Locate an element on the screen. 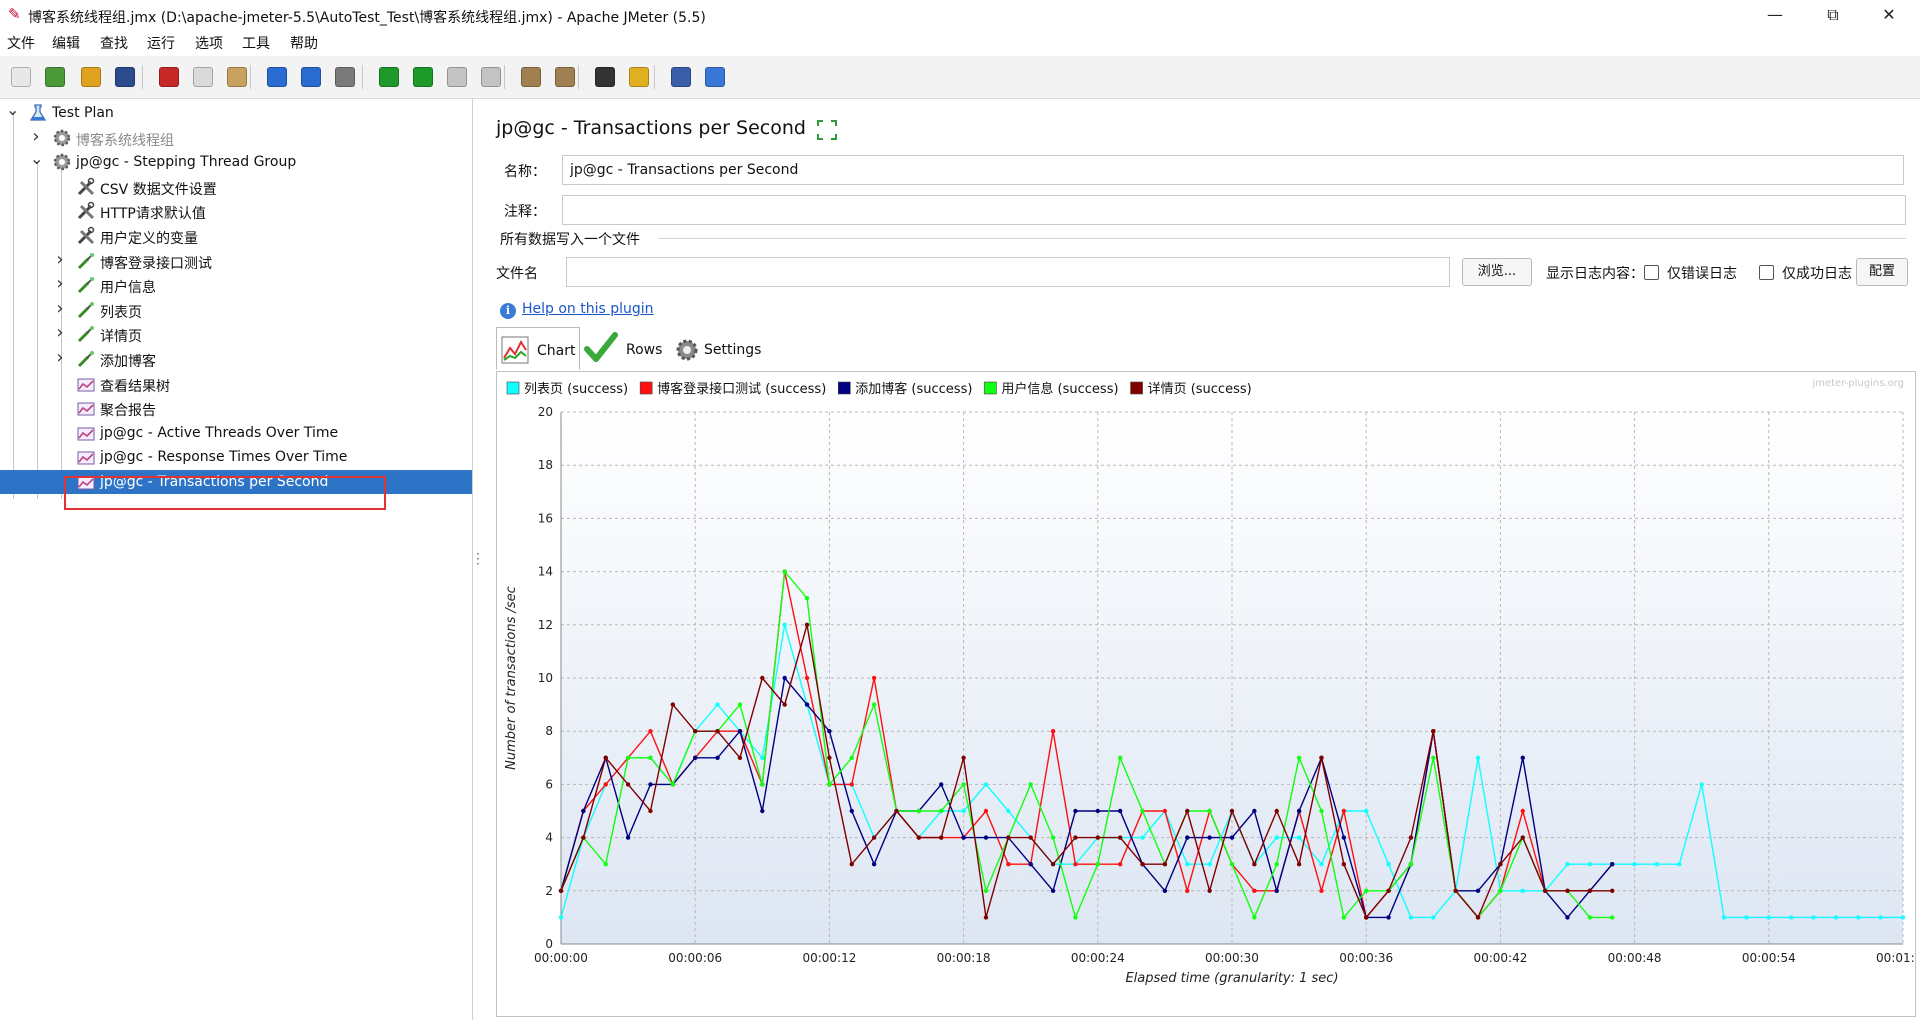 The height and width of the screenshot is (1020, 1920). tree-node: jp@gc - Response Times Over Time is located at coordinates (236, 457).